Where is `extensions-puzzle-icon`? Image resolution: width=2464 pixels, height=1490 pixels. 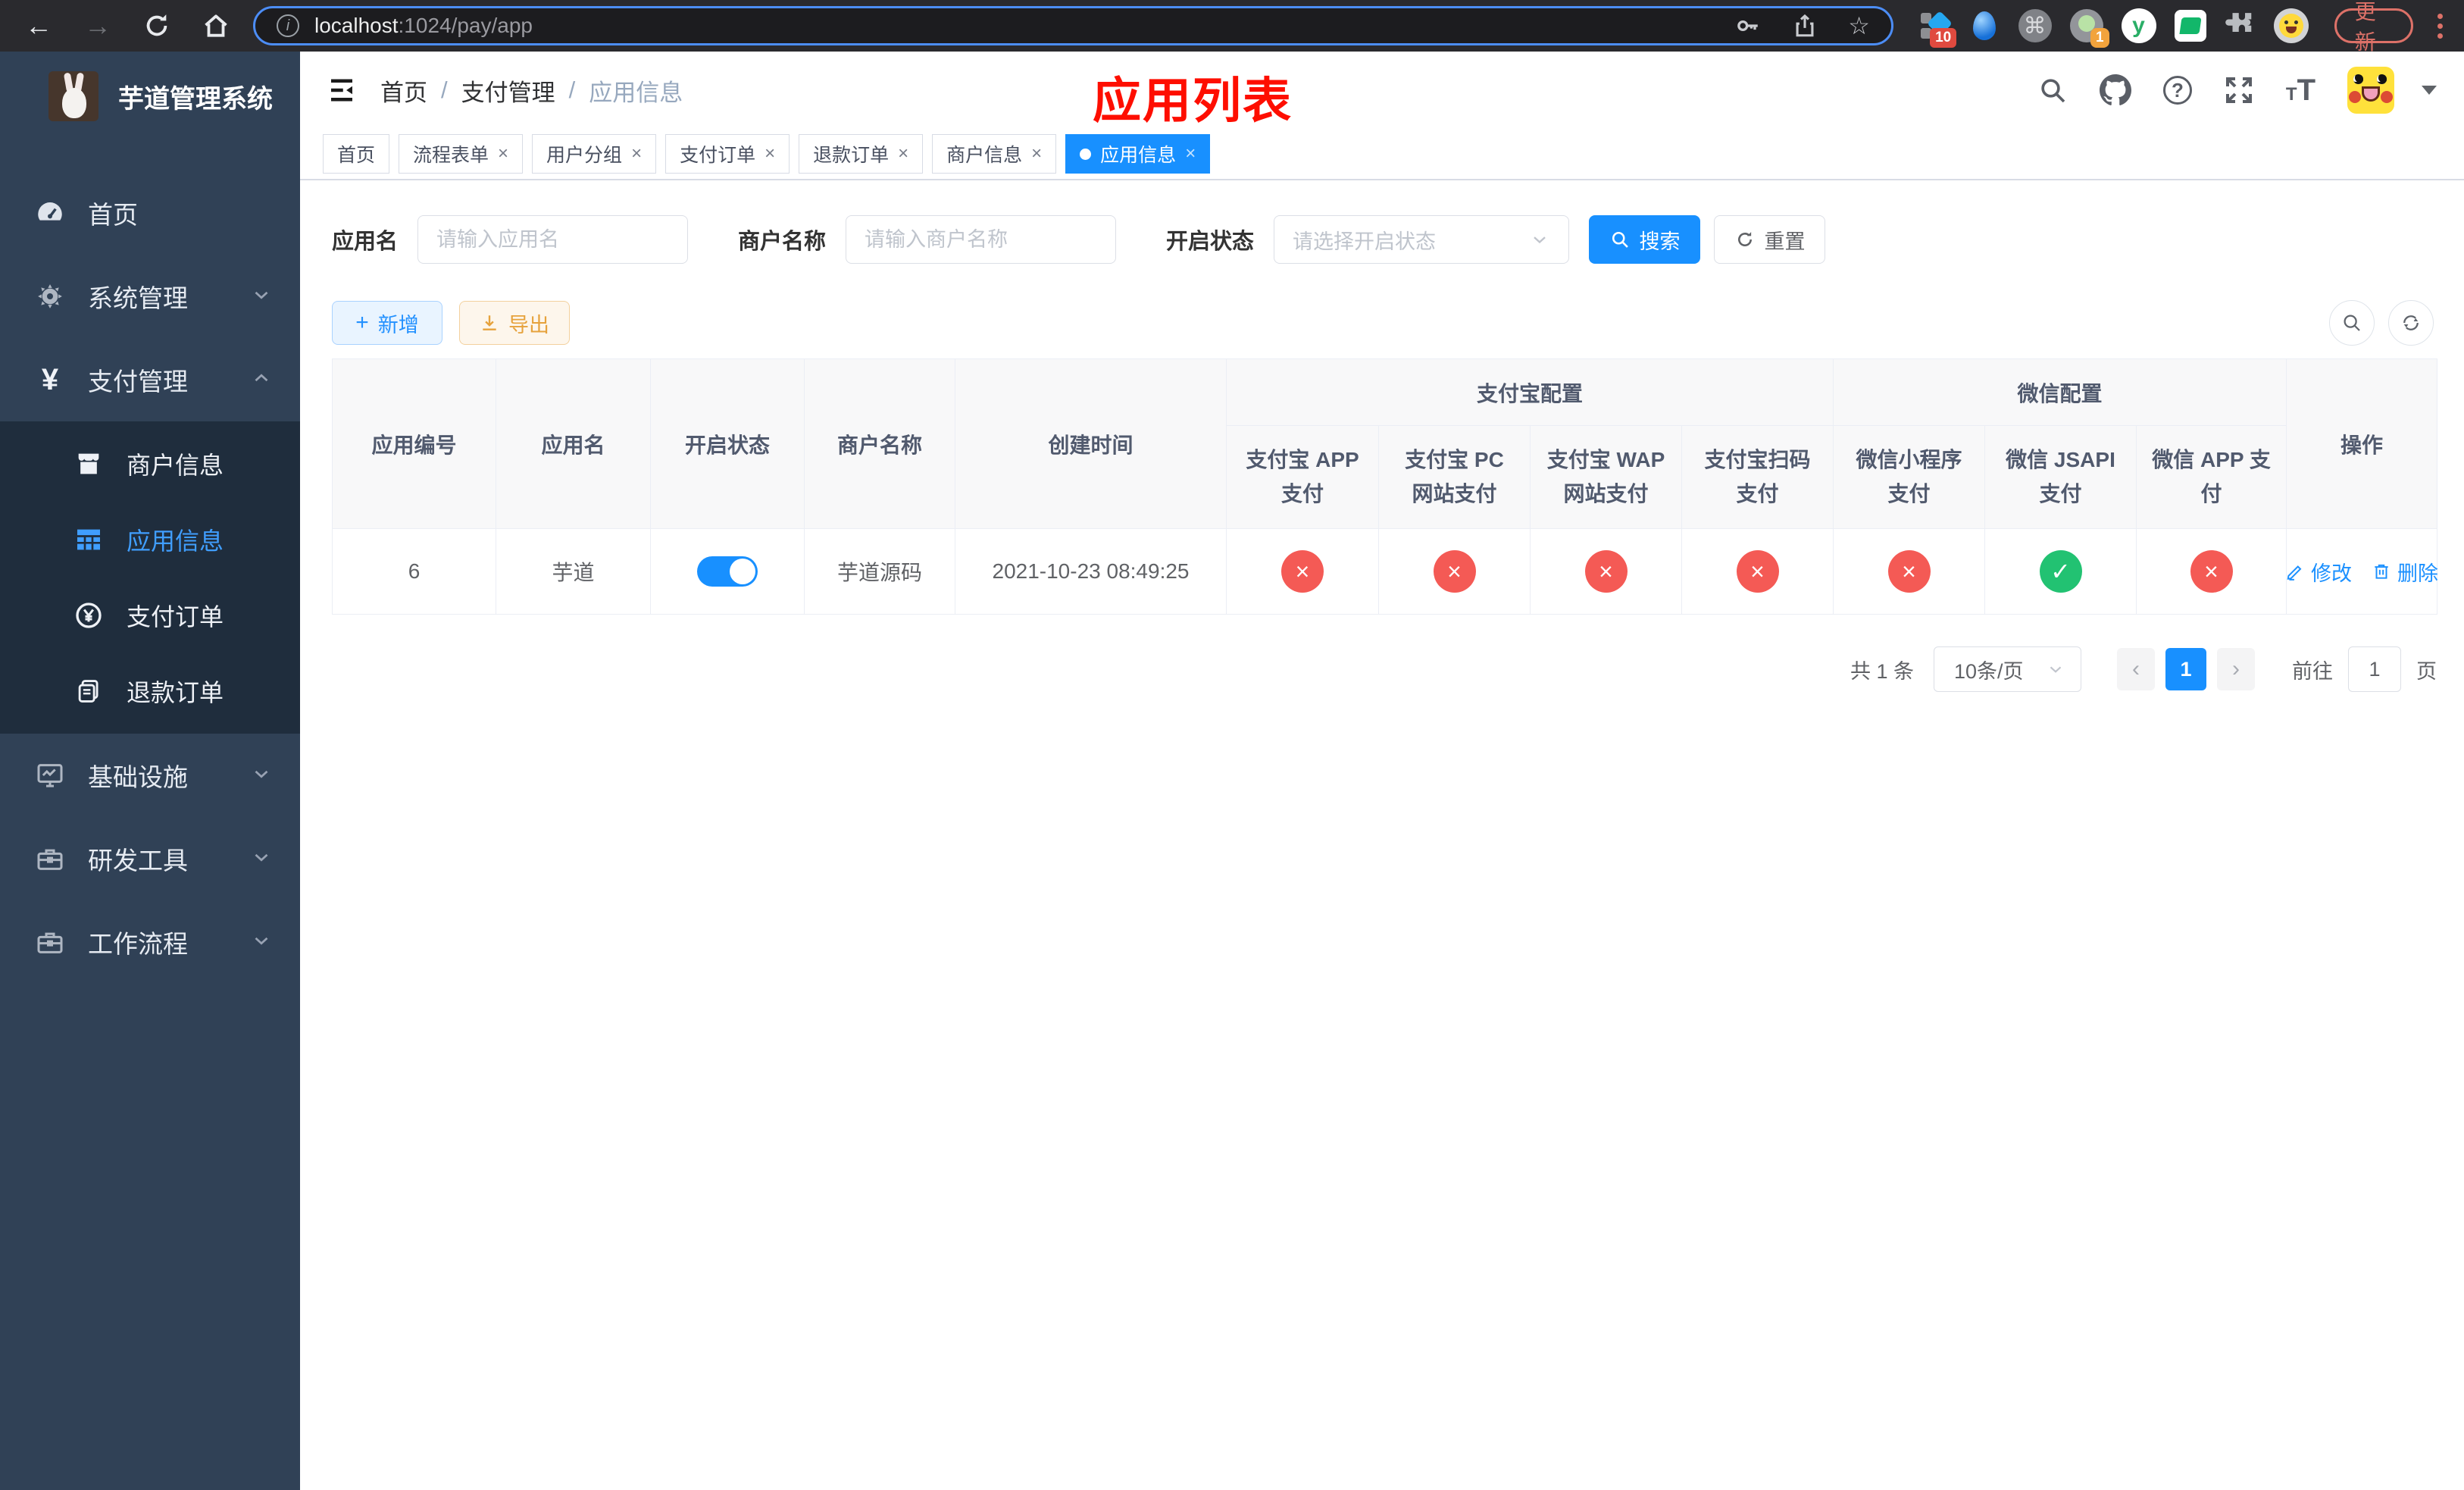
extensions-puzzle-icon is located at coordinates (2240, 26).